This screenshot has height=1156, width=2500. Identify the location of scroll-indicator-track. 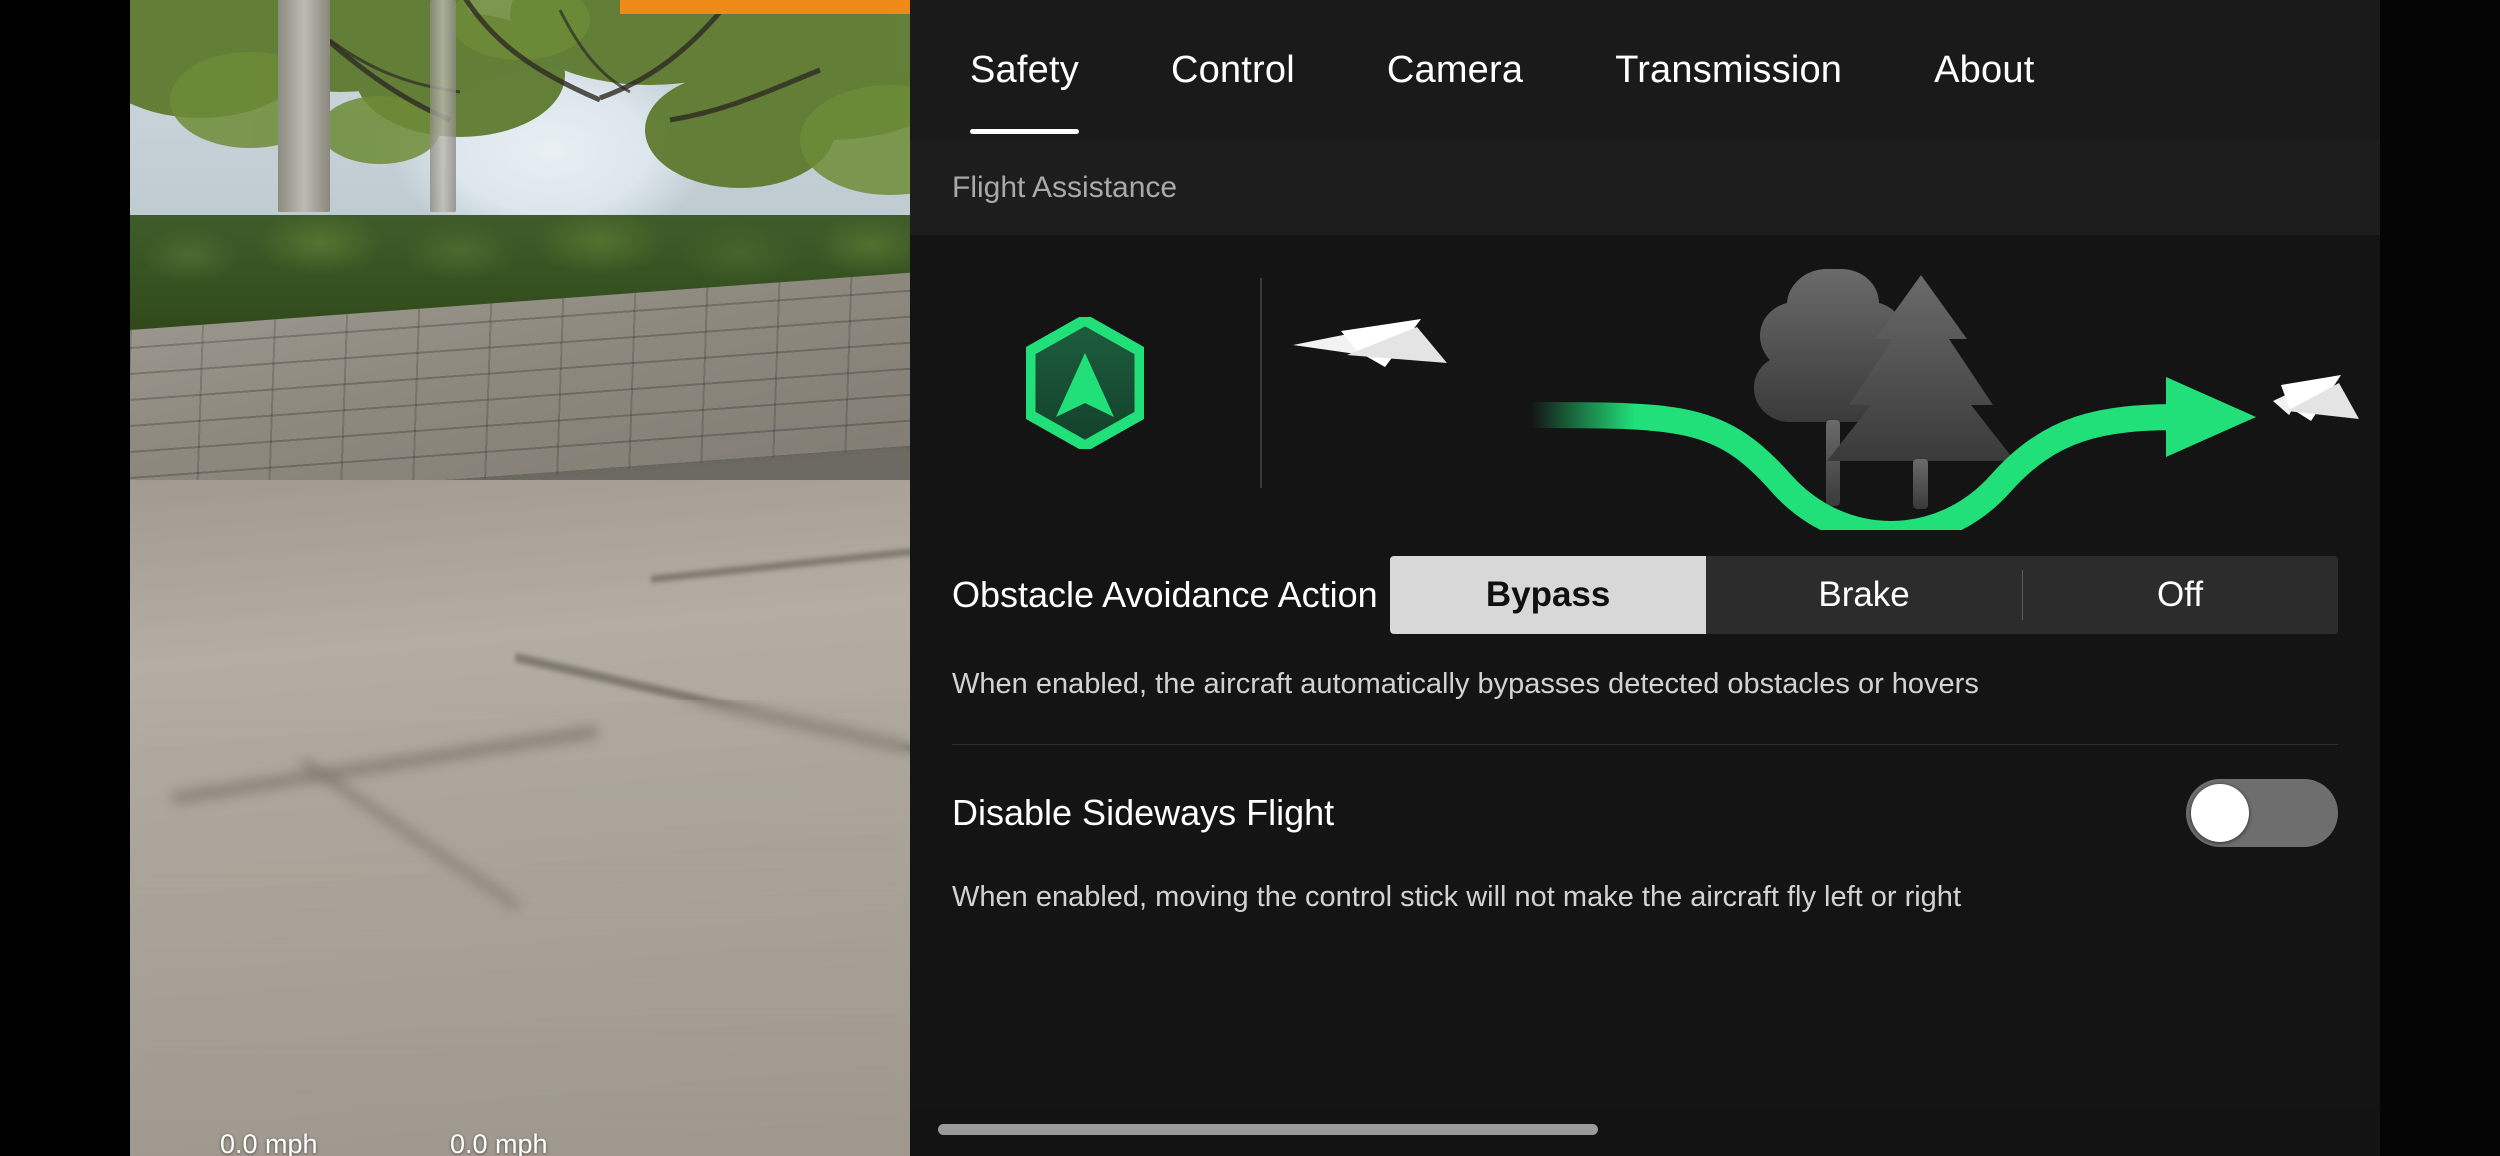
(1645, 1133).